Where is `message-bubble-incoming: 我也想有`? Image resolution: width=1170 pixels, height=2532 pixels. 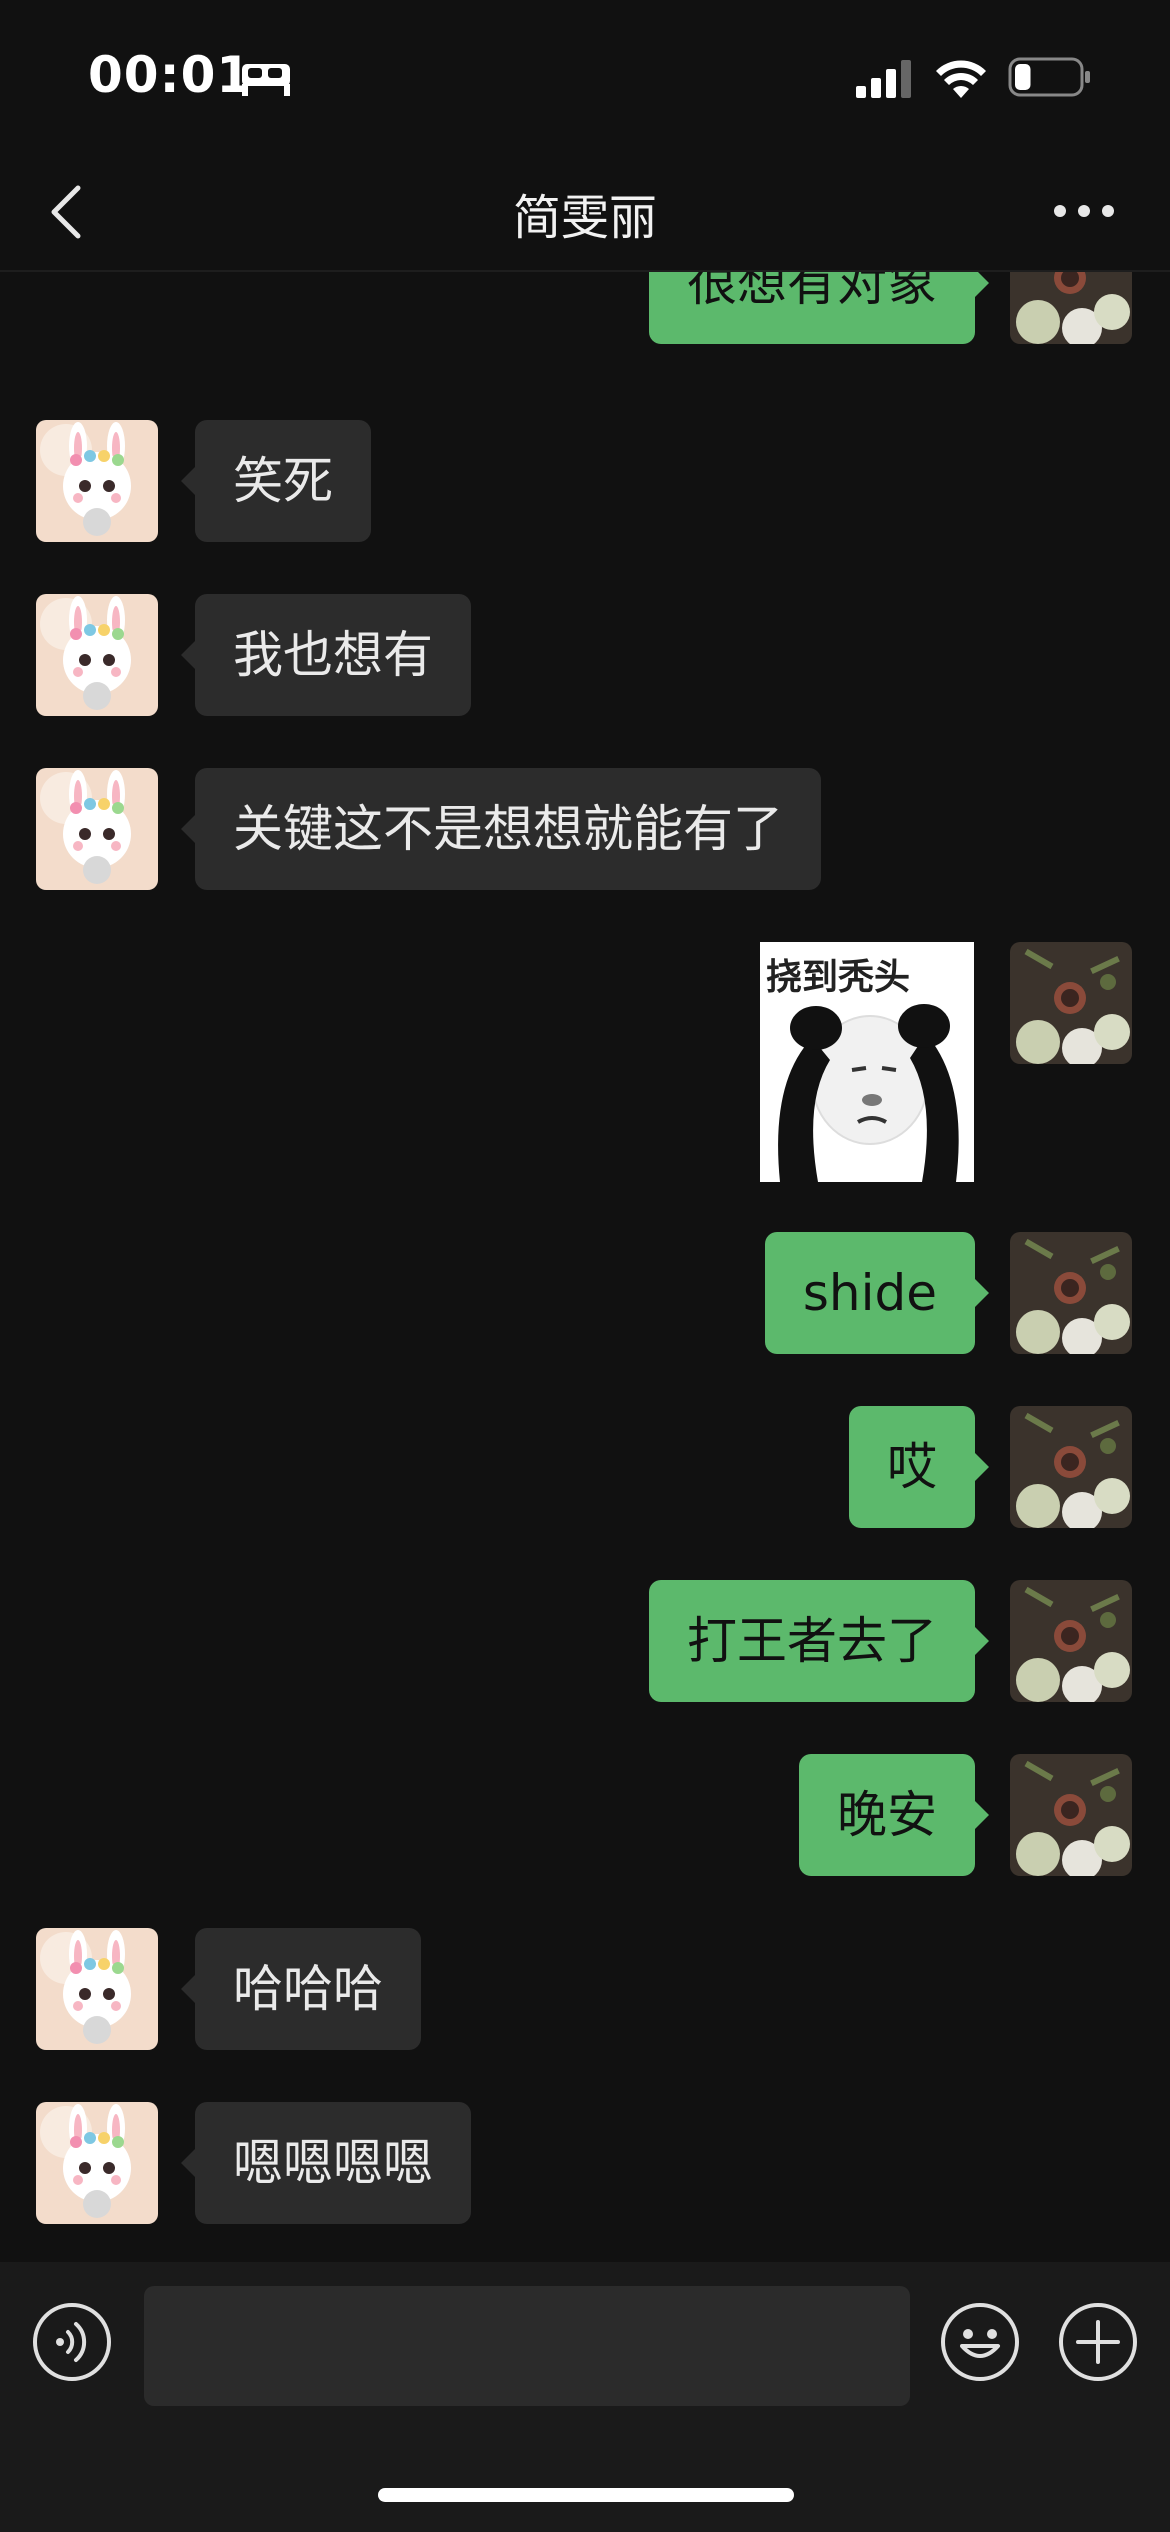
message-bubble-incoming: 我也想有 is located at coordinates (326, 655).